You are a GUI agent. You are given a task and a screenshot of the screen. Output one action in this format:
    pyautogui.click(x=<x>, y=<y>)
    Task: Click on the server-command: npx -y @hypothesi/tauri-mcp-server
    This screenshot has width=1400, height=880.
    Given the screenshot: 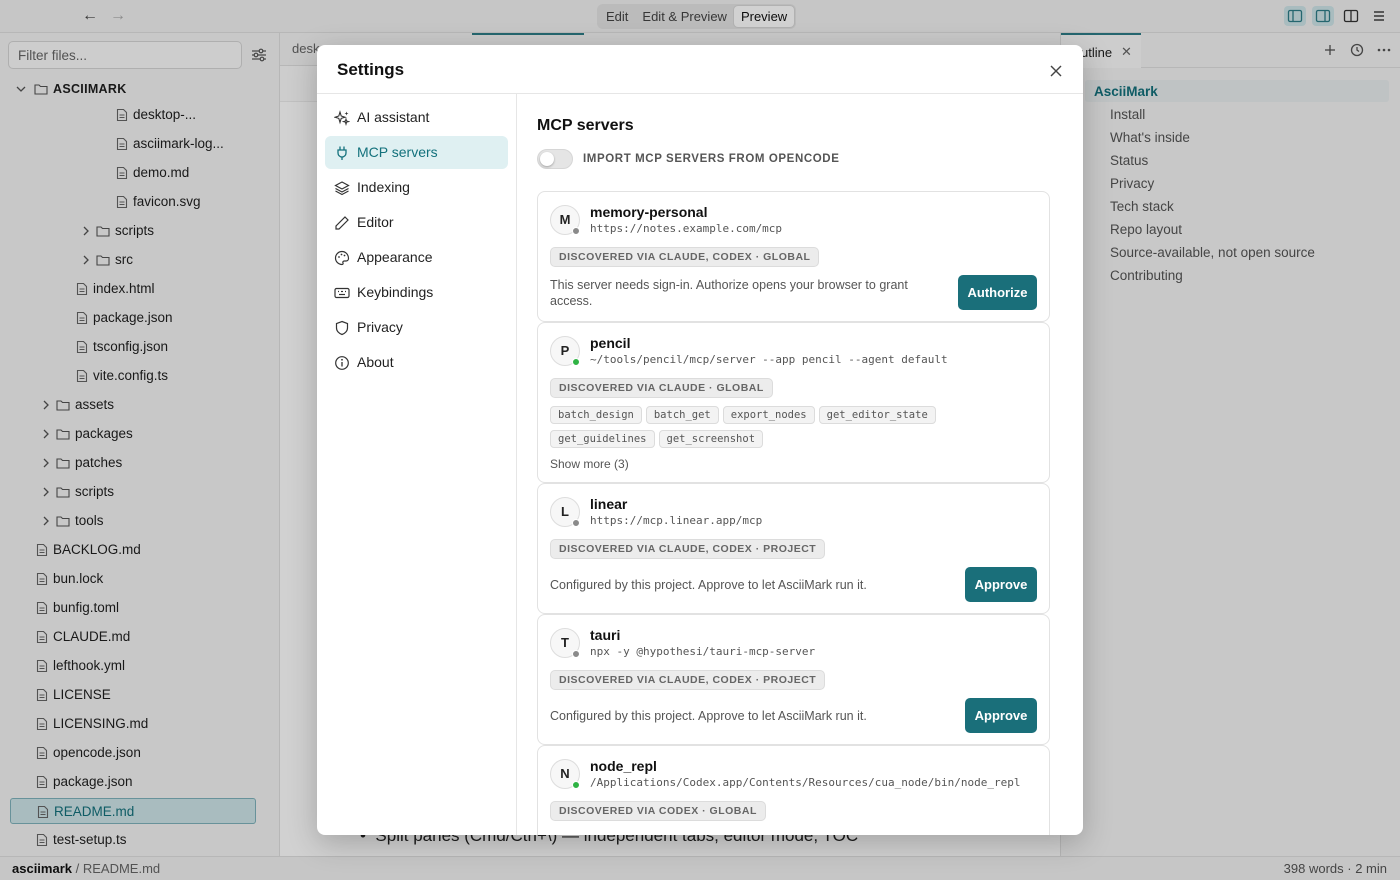 What is the action you would take?
    pyautogui.click(x=703, y=651)
    